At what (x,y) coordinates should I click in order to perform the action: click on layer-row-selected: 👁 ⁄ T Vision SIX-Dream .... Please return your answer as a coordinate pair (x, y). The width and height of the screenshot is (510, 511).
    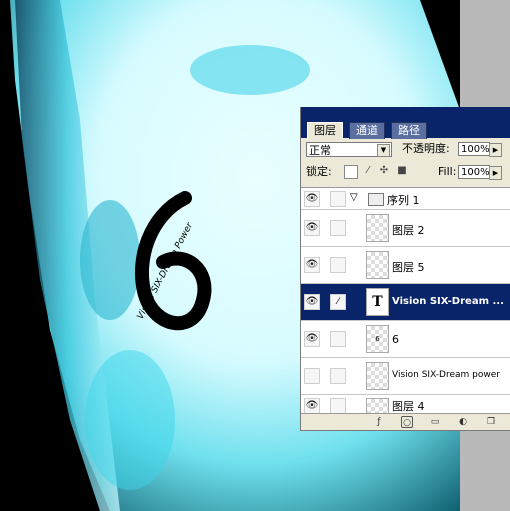
    Looking at the image, I should click on (405, 302).